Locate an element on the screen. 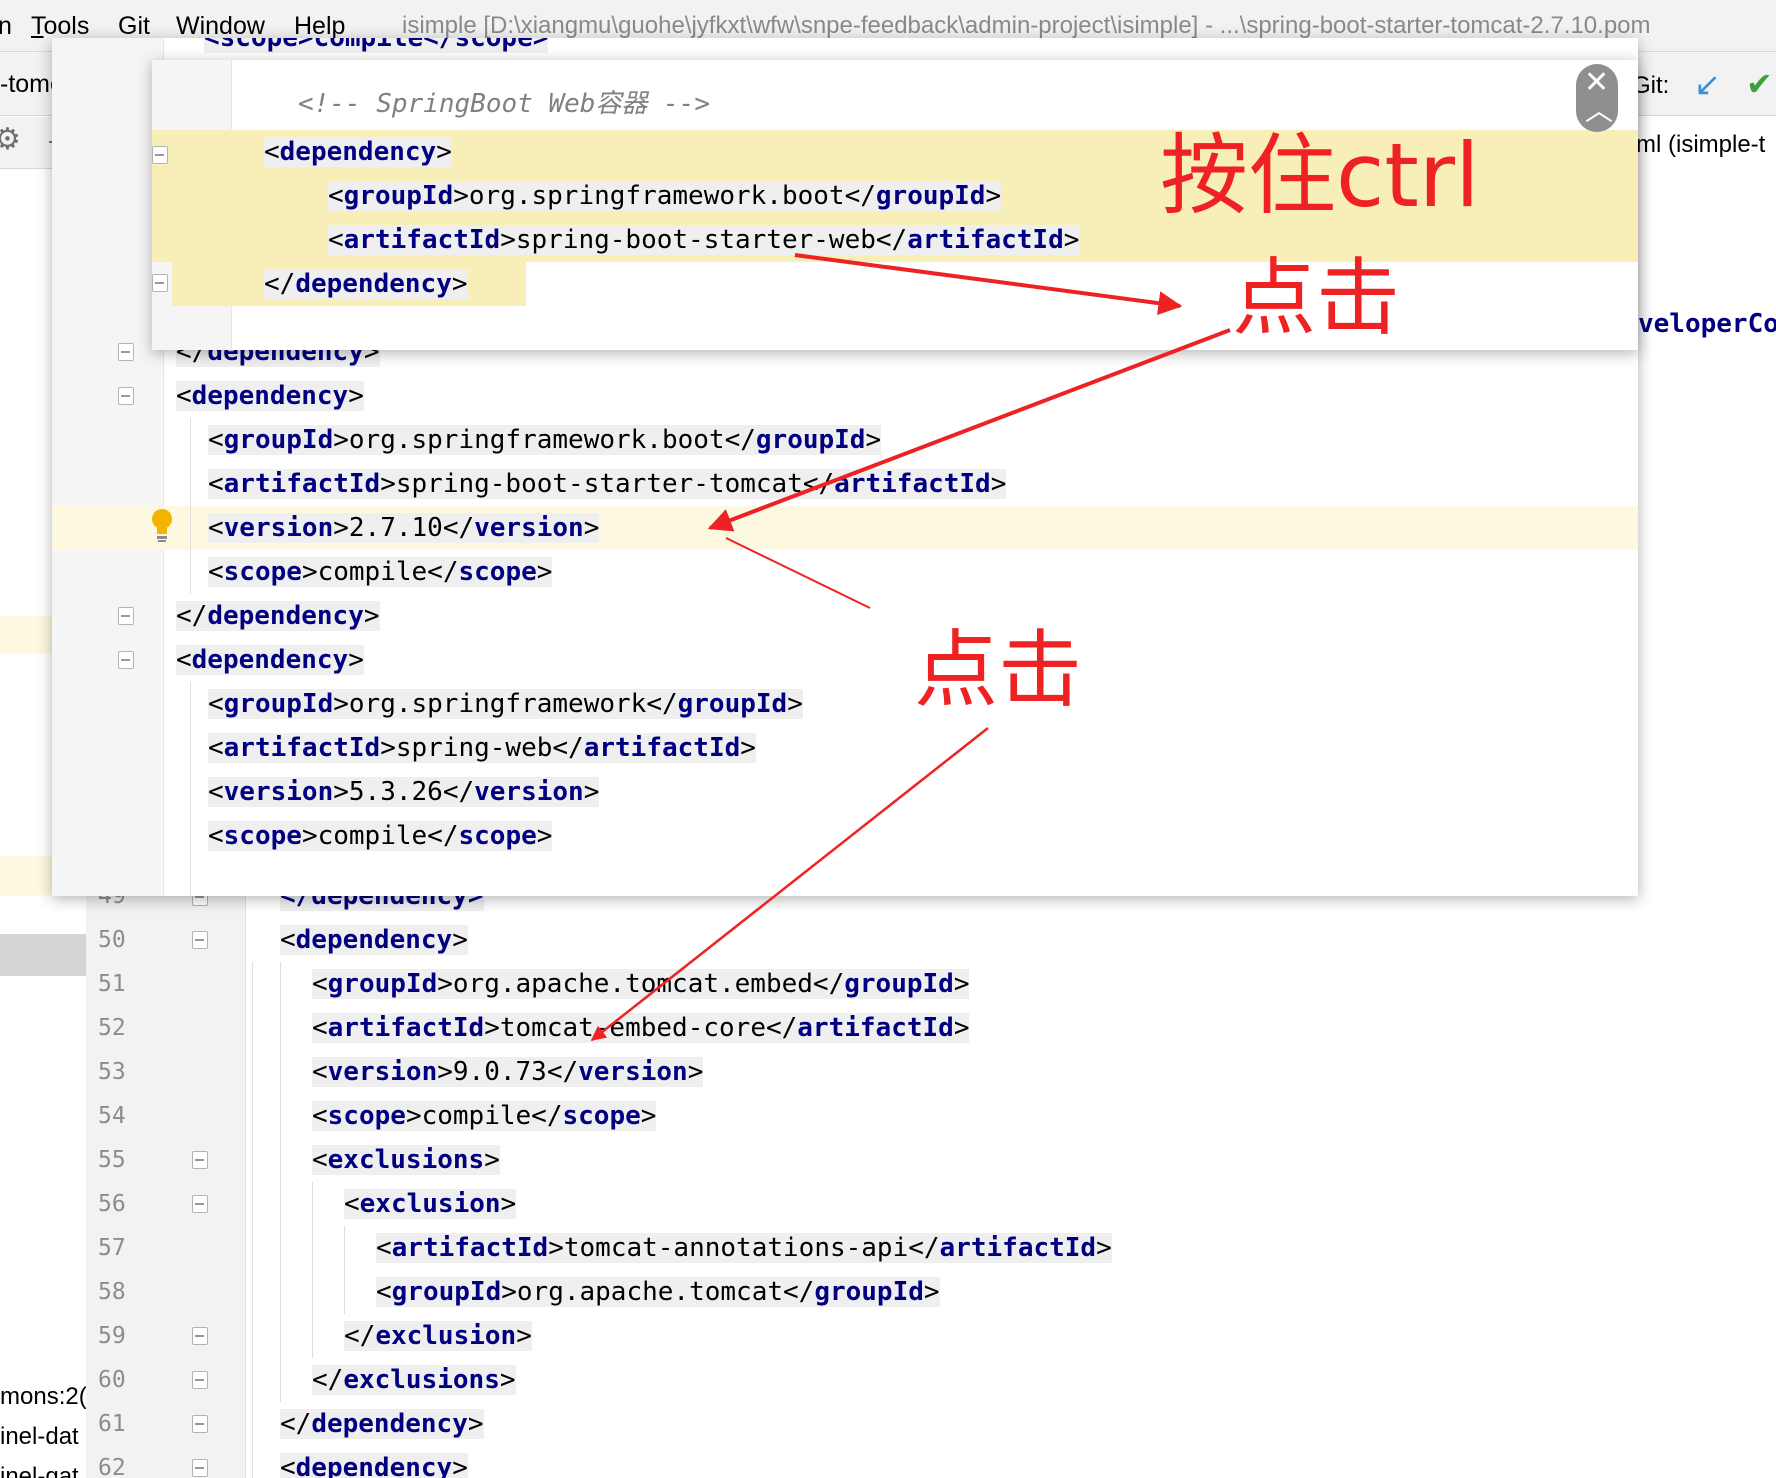 The image size is (1776, 1478). code-line: <exclusion> is located at coordinates (430, 1204).